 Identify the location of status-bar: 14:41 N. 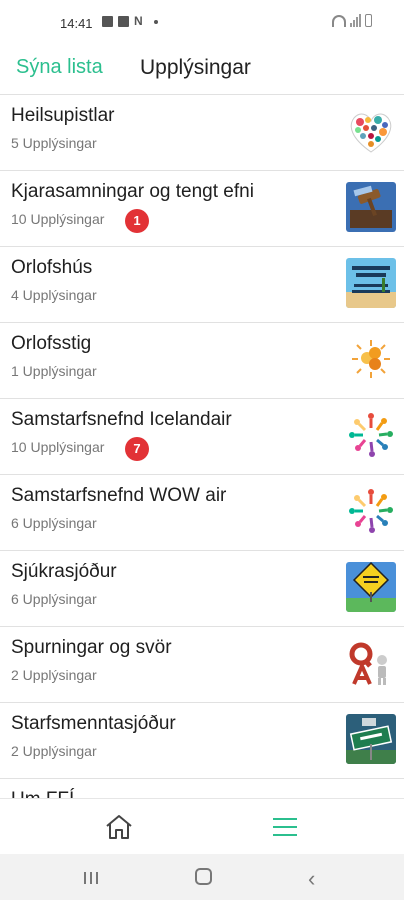
(202, 22).